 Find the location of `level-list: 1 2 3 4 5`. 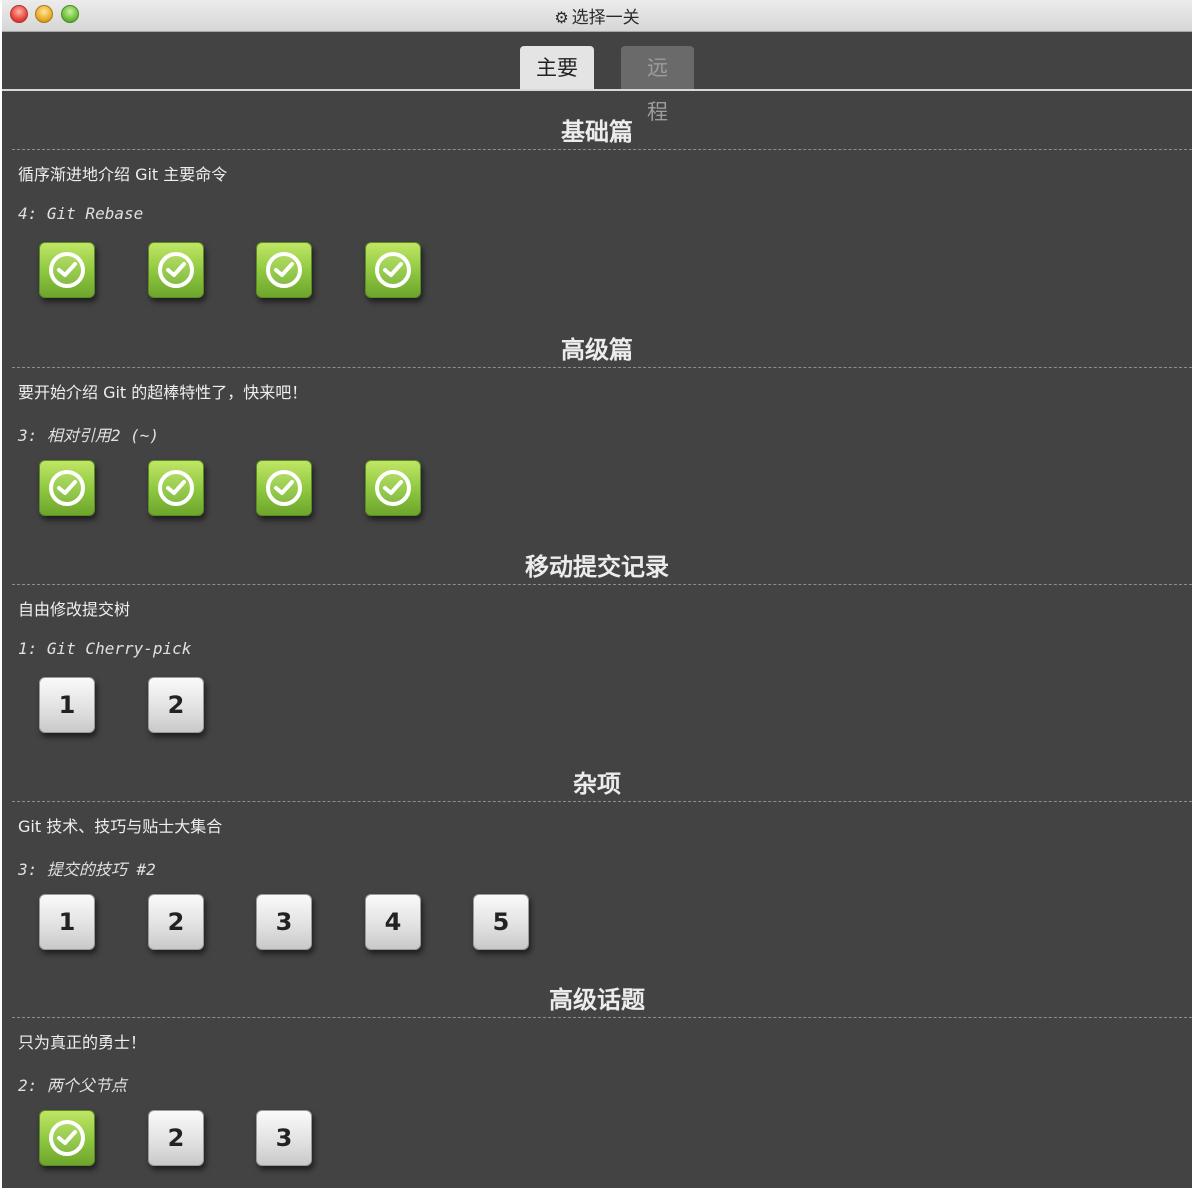

level-list: 1 2 3 4 5 is located at coordinates (389, 923).